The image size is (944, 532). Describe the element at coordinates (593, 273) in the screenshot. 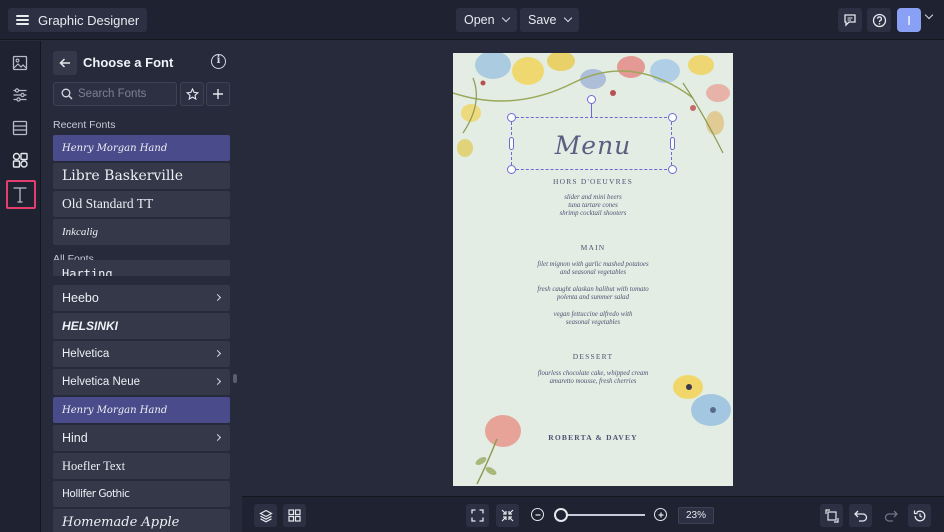

I see `menu-item: and seasonal vegetables` at that location.